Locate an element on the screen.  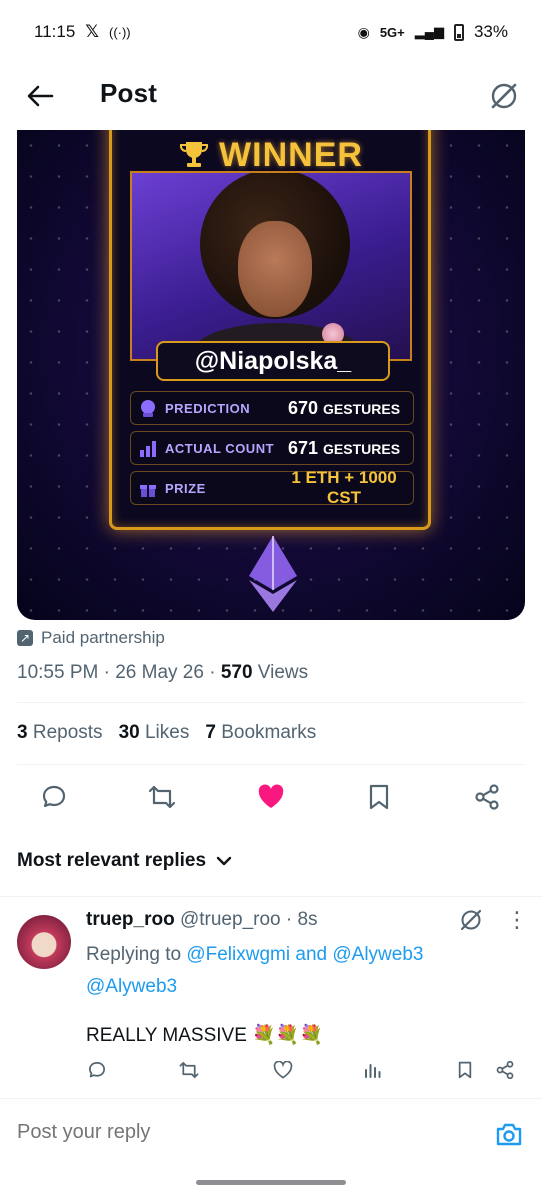
portrait-face is located at coordinates (275, 269).